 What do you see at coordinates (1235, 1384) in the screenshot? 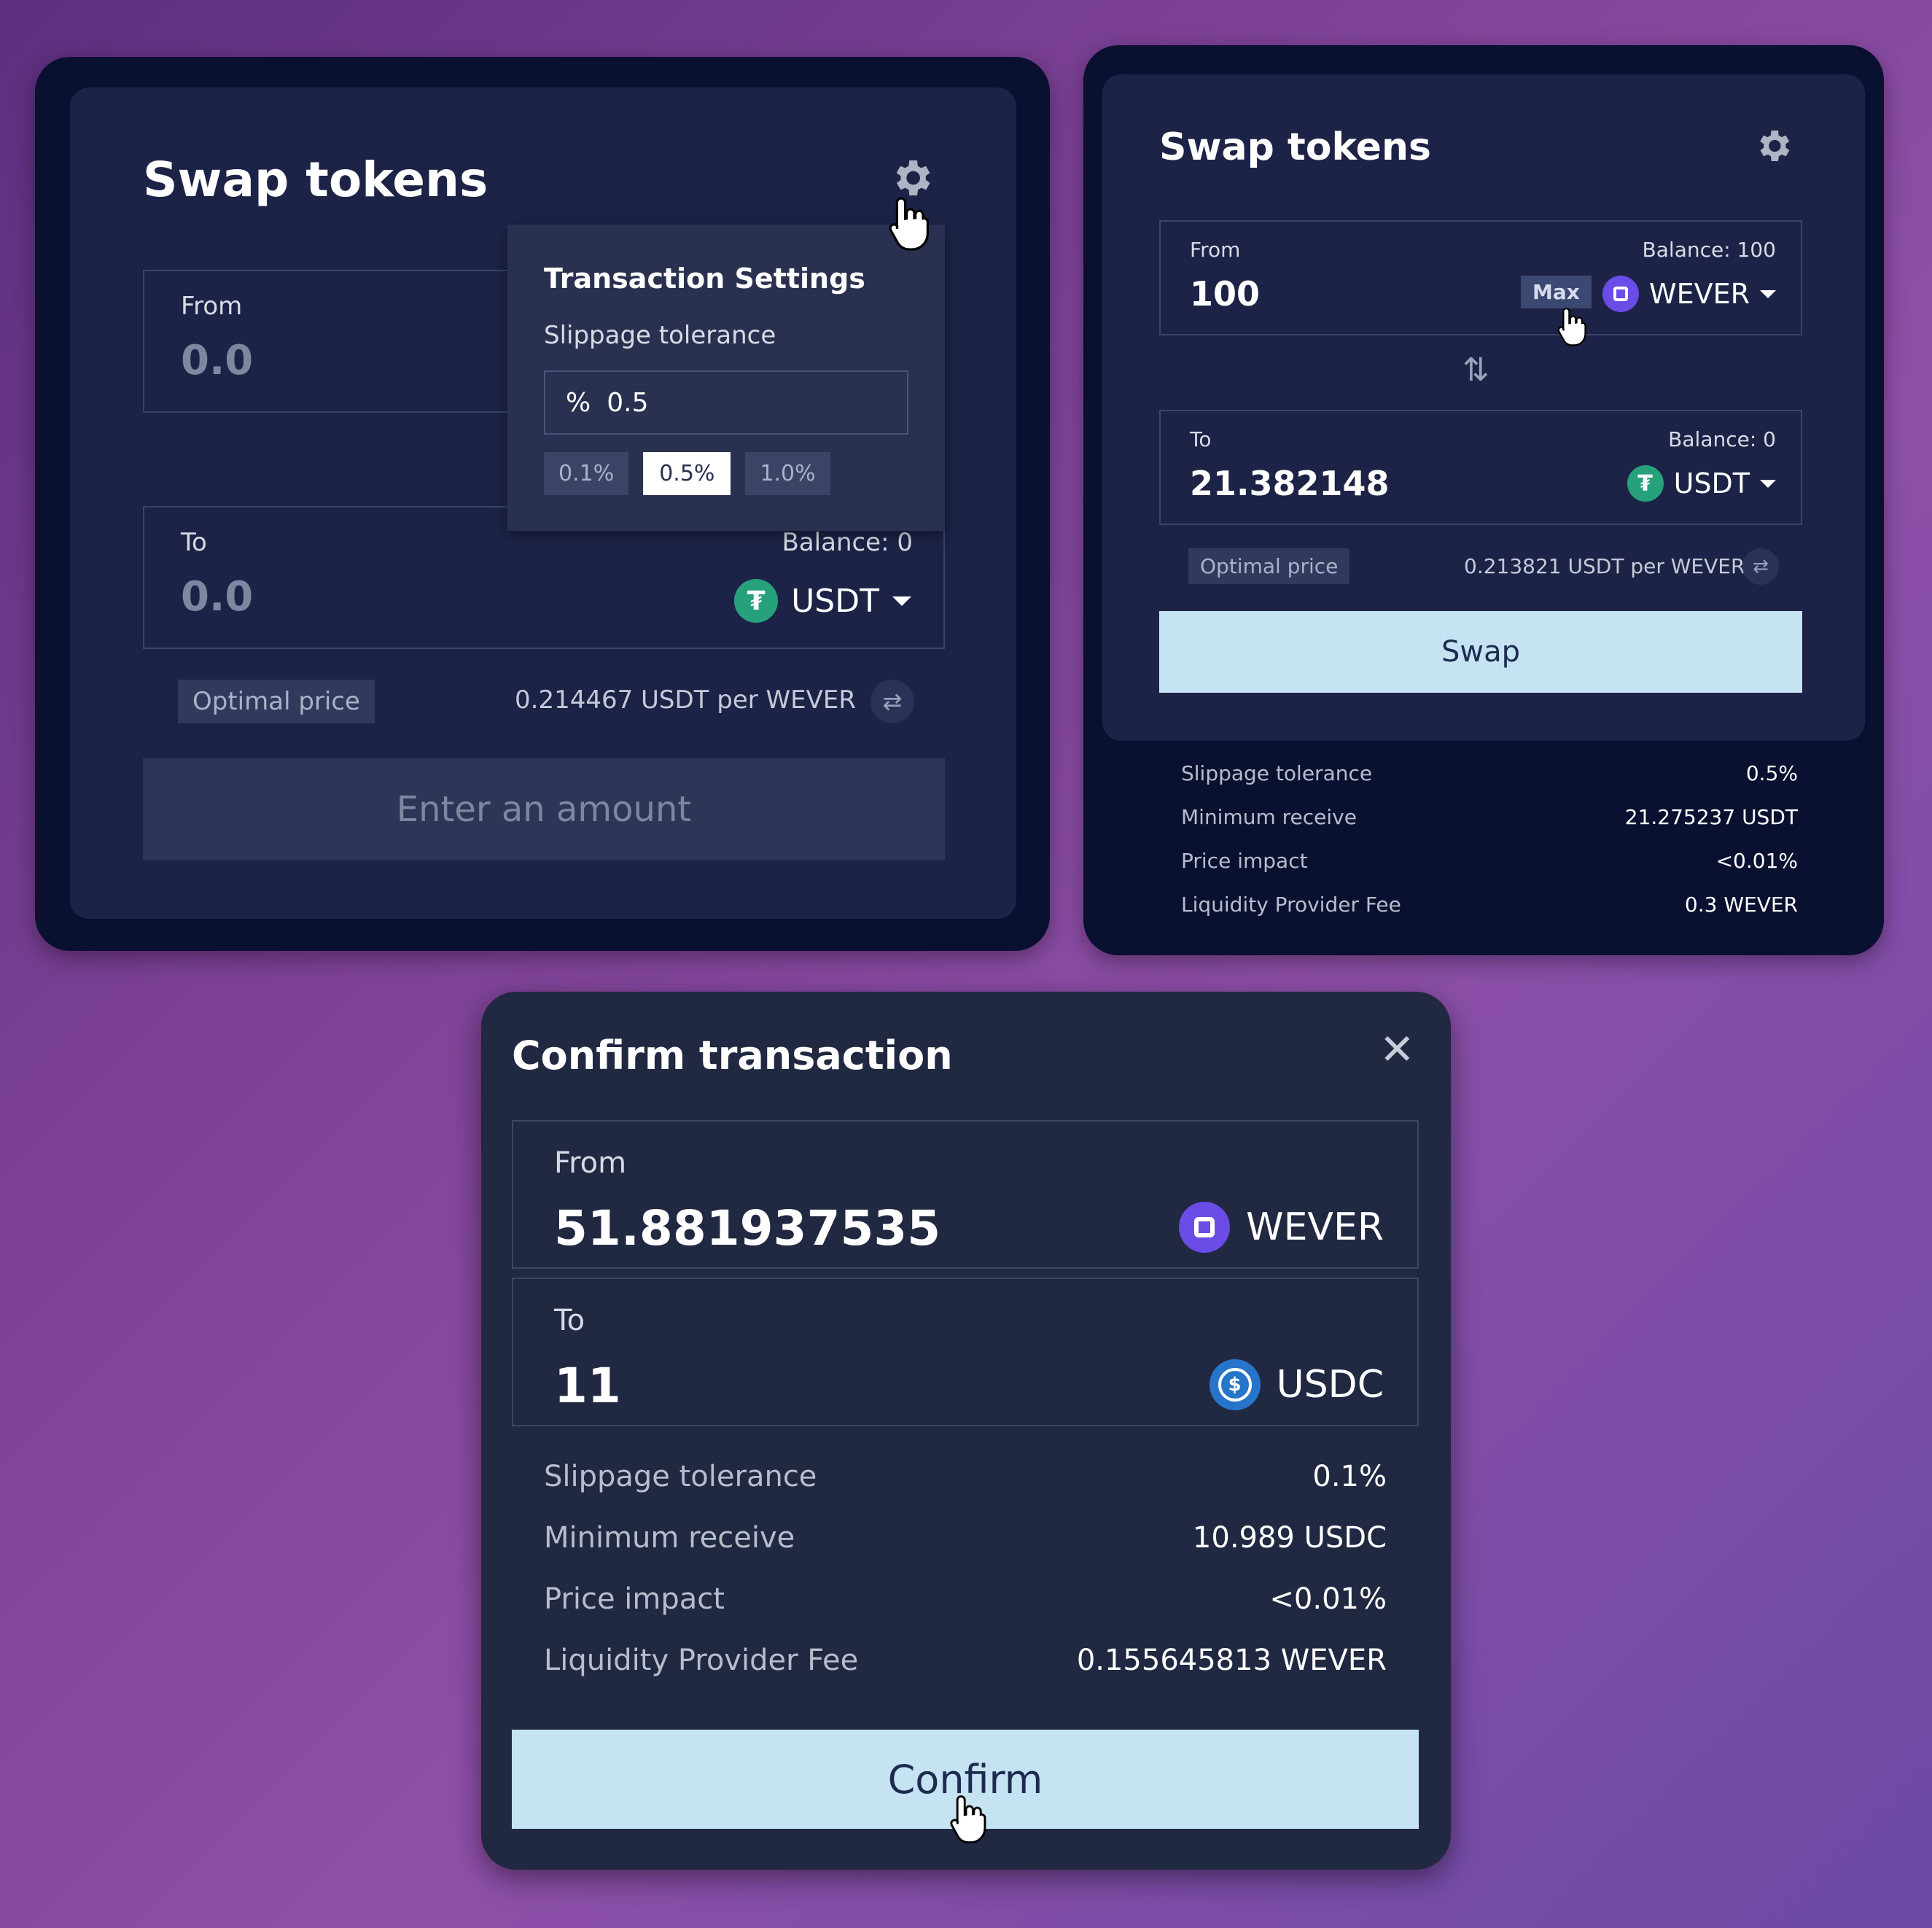
I see `usdc-icon: $` at bounding box center [1235, 1384].